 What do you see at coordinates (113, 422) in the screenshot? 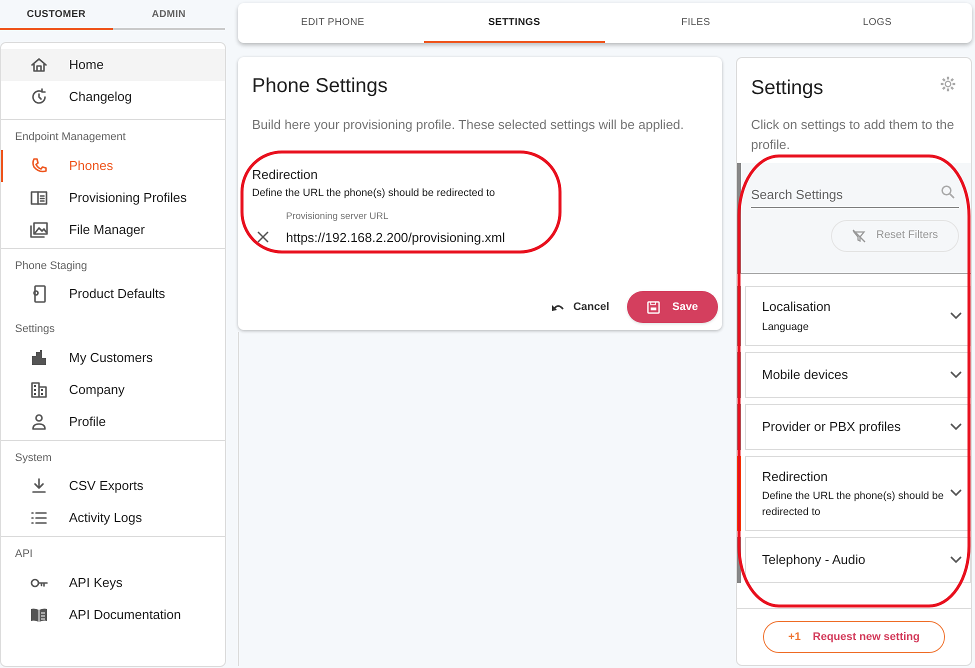
I see `nav-item: Profile` at bounding box center [113, 422].